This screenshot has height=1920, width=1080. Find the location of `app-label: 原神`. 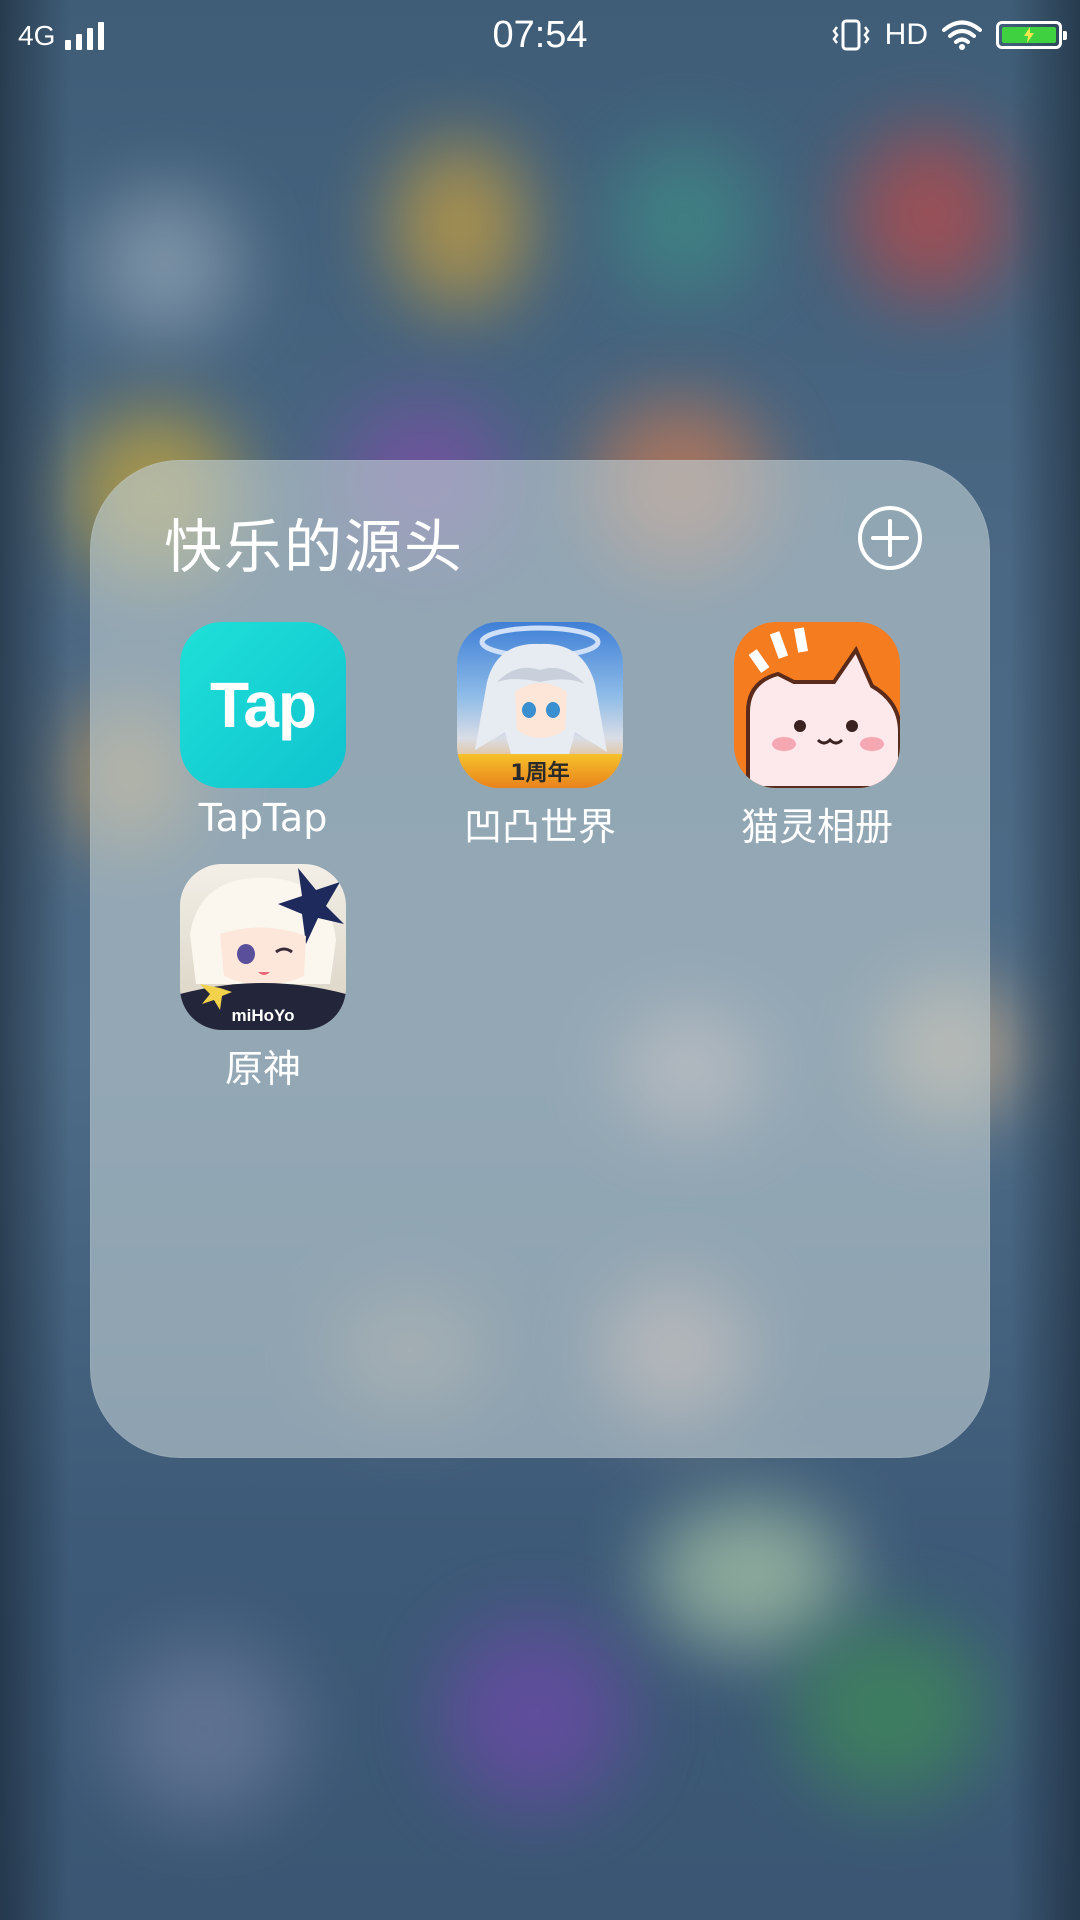

app-label: 原神 is located at coordinates (262, 1069).